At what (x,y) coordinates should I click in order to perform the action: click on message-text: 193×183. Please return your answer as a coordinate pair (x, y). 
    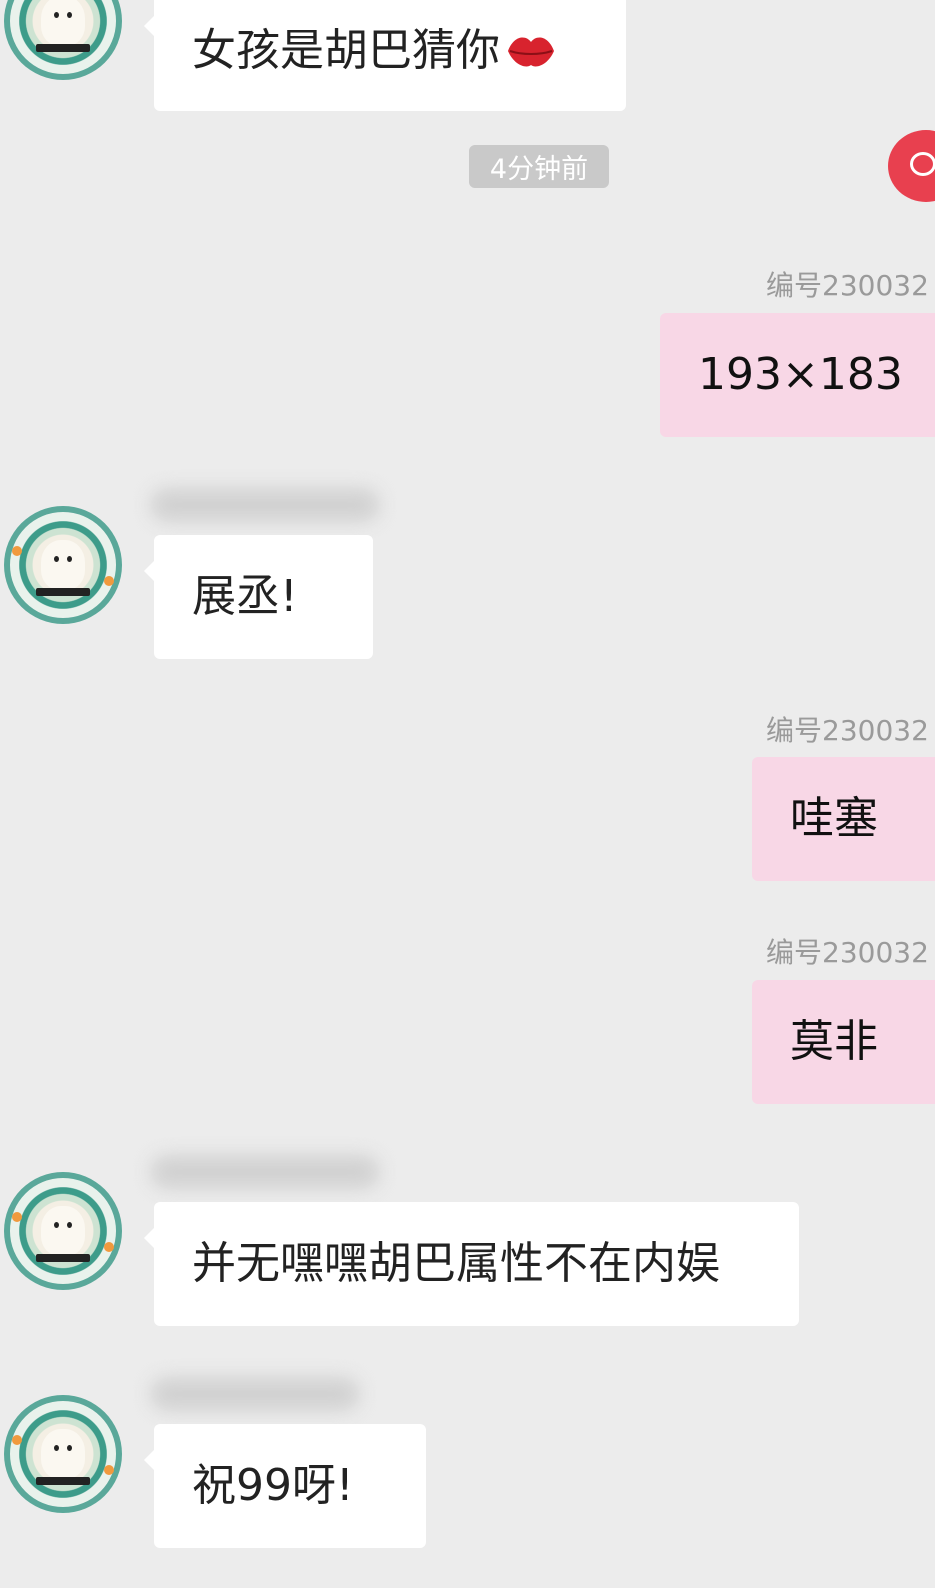
    Looking at the image, I should click on (800, 374).